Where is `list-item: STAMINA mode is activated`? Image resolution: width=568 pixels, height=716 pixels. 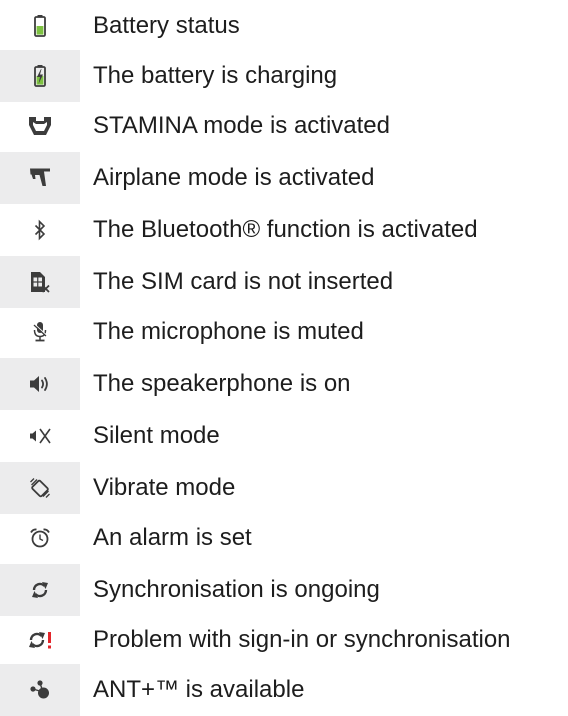
list-item: STAMINA mode is activated is located at coordinates (284, 126).